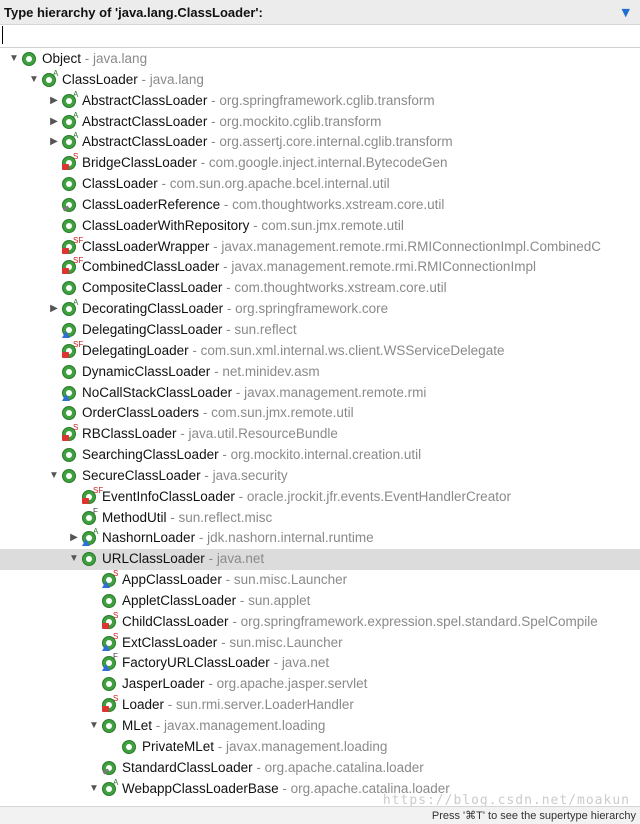  What do you see at coordinates (320, 517) in the screenshot?
I see `tree-row: F MethodUtil - sun.reflect.misc` at bounding box center [320, 517].